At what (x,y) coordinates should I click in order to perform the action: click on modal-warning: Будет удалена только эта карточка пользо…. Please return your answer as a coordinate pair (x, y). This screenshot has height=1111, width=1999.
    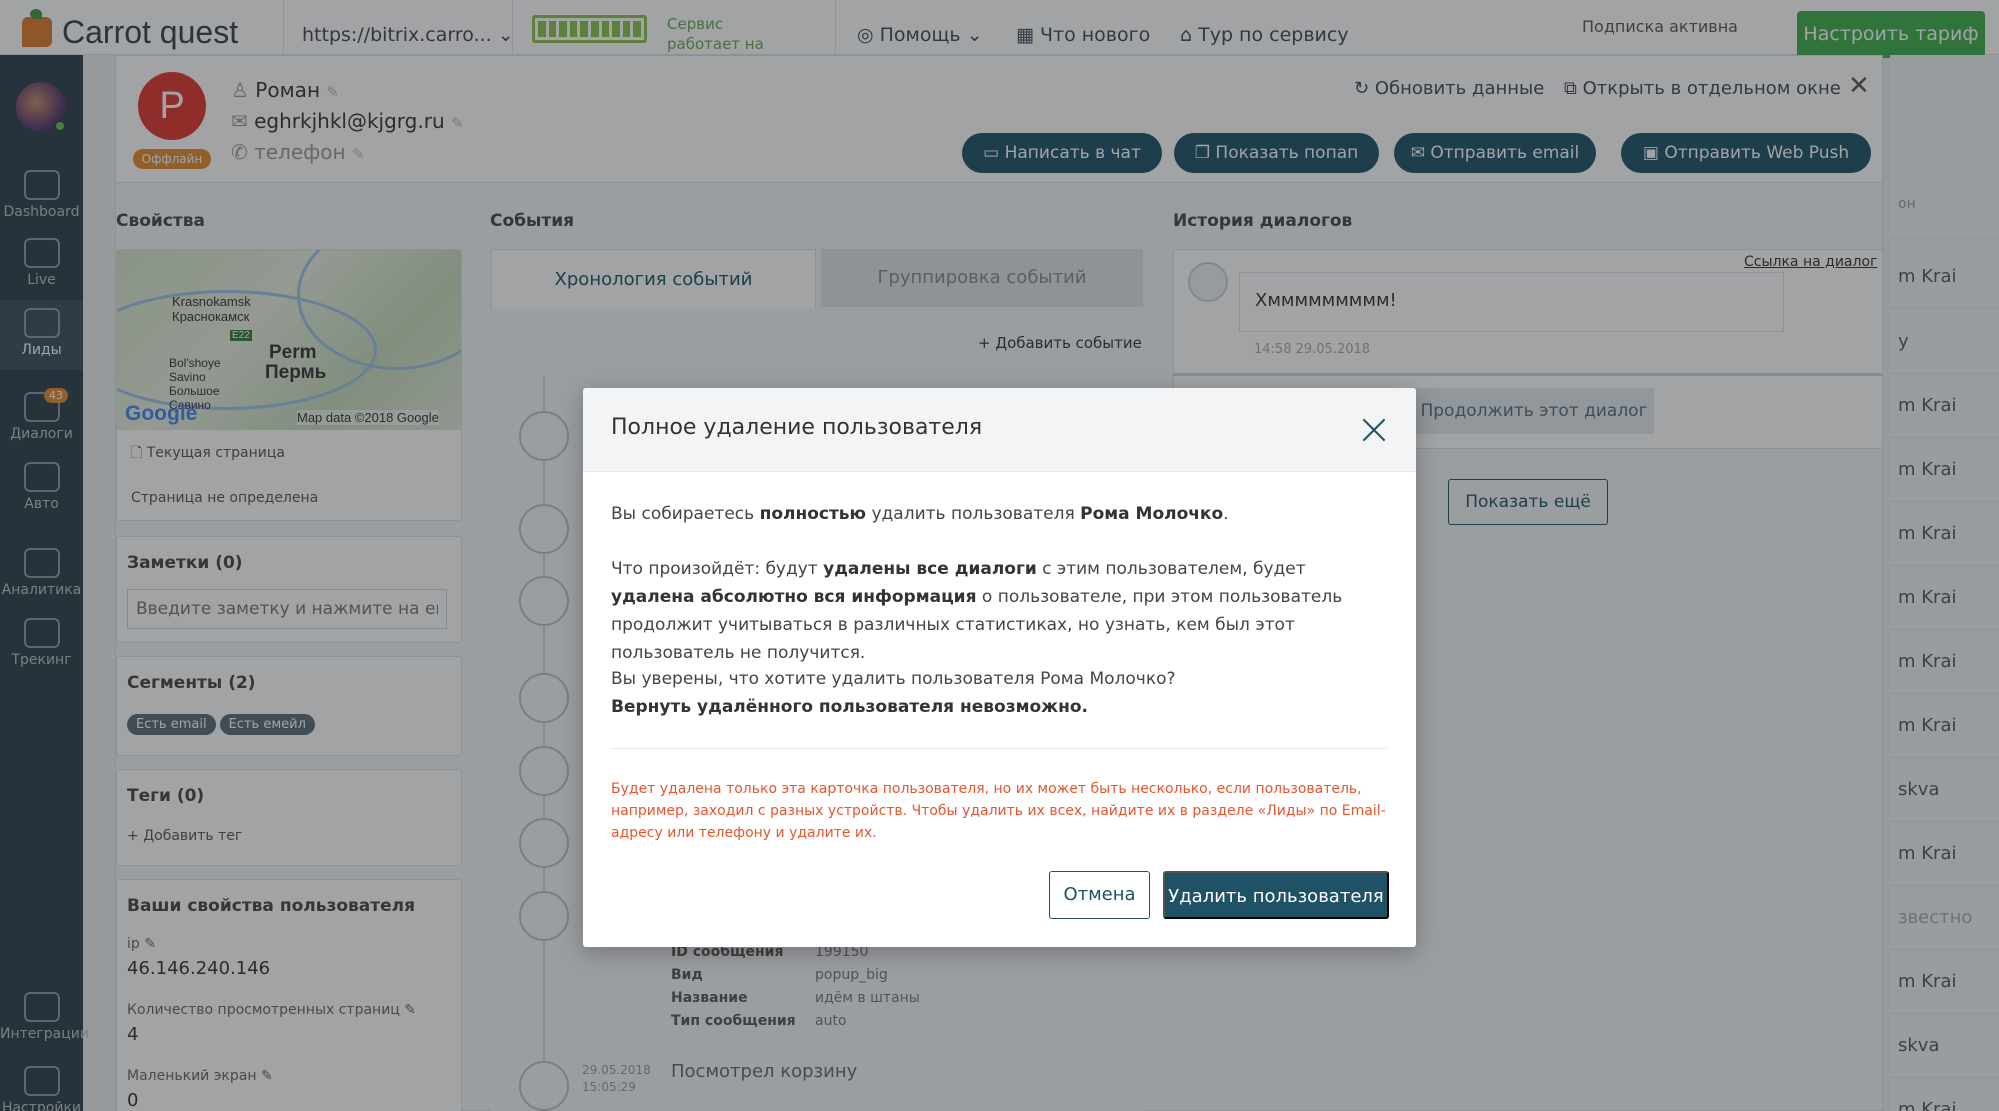
    Looking at the image, I should click on (998, 811).